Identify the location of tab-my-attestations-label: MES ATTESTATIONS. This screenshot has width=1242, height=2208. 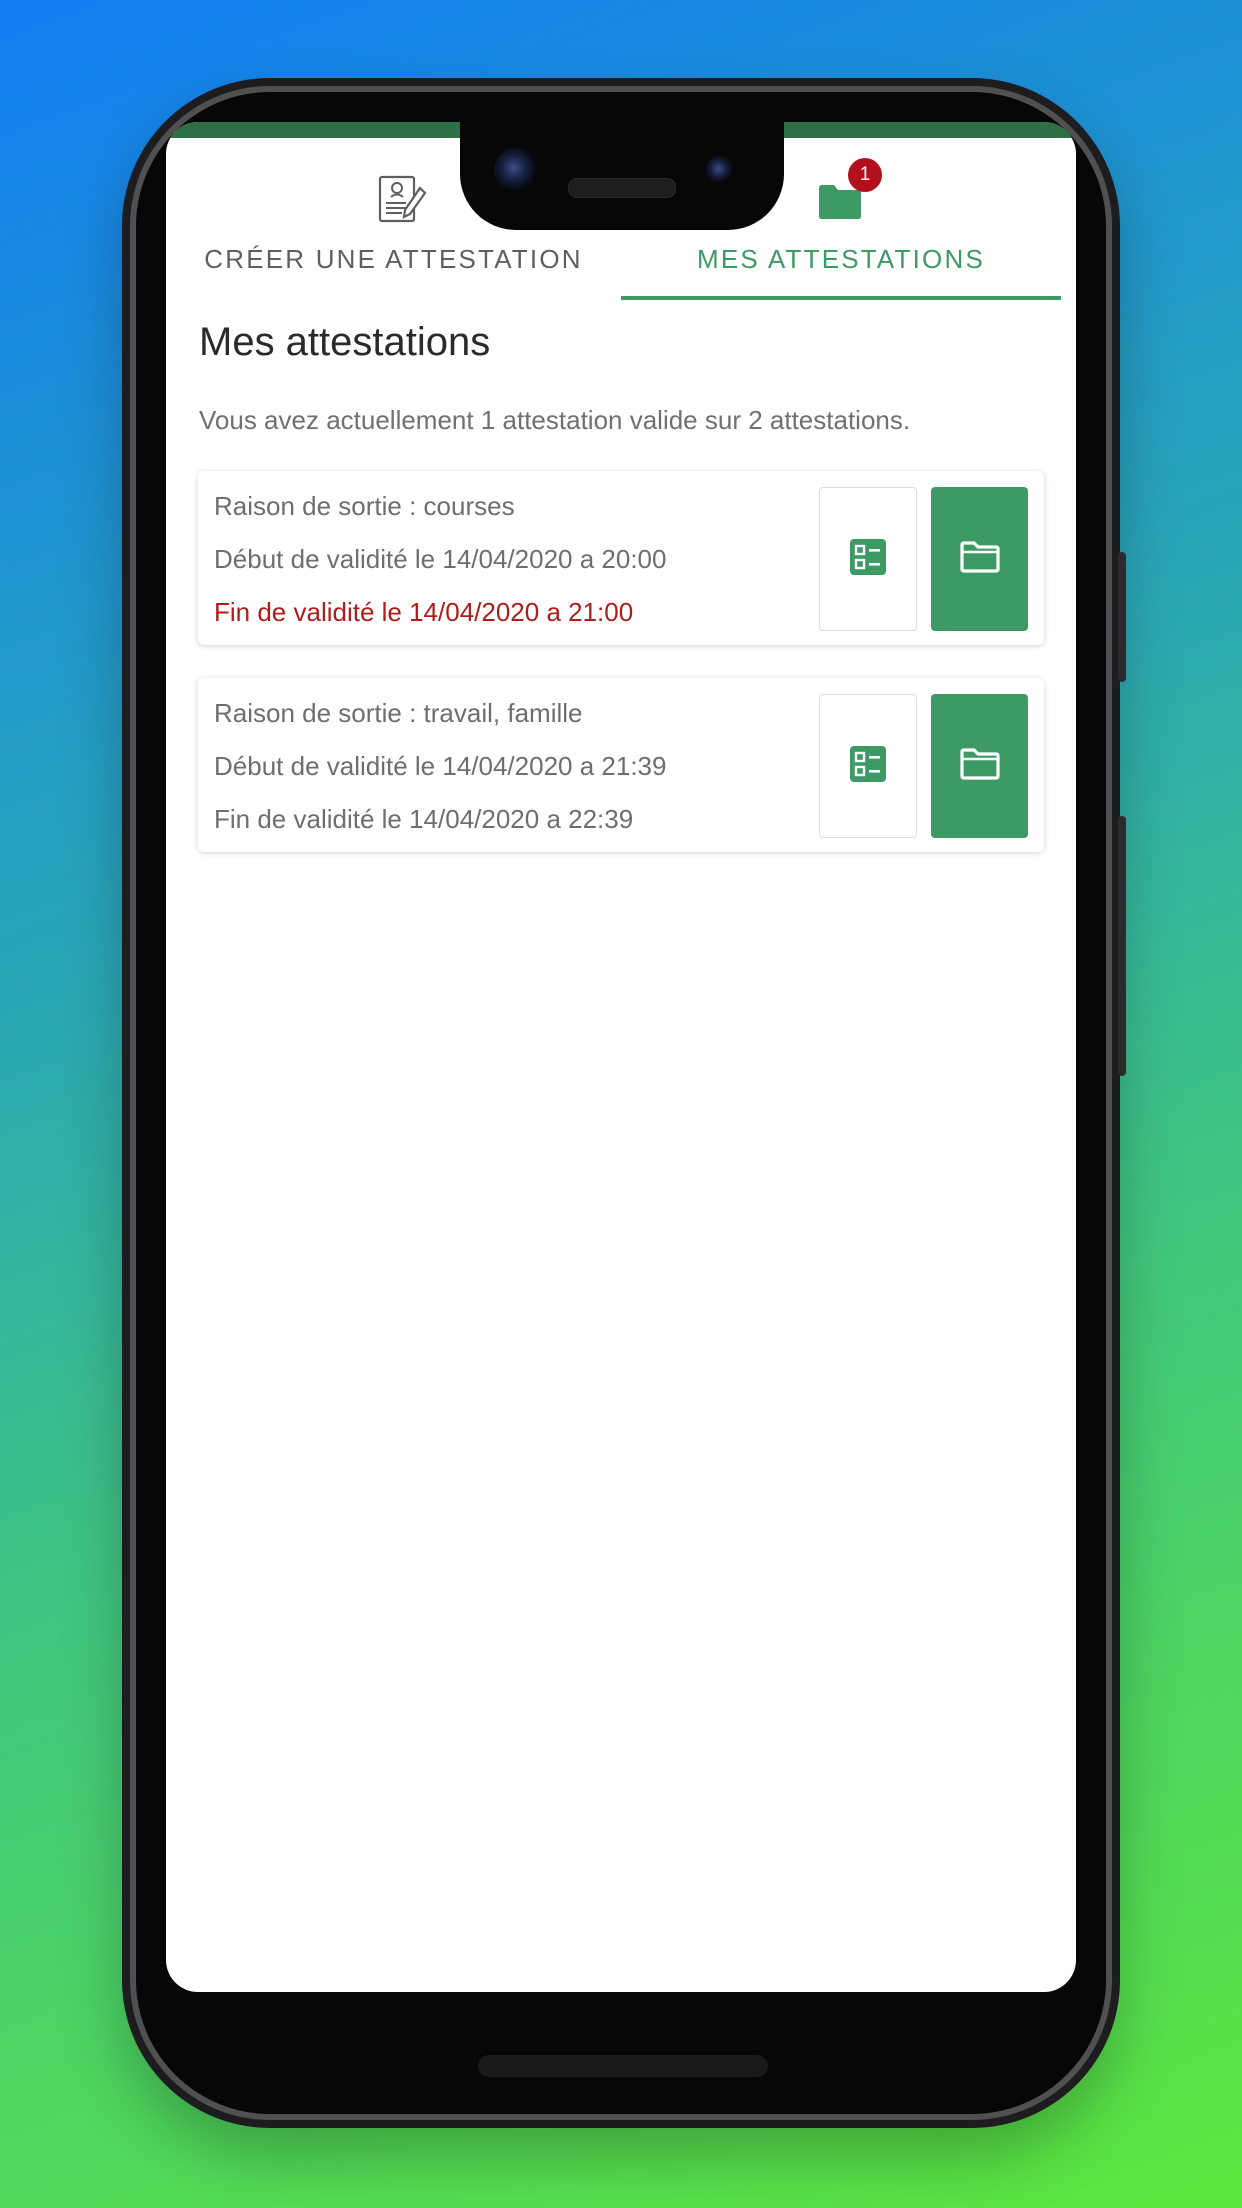
(840, 259).